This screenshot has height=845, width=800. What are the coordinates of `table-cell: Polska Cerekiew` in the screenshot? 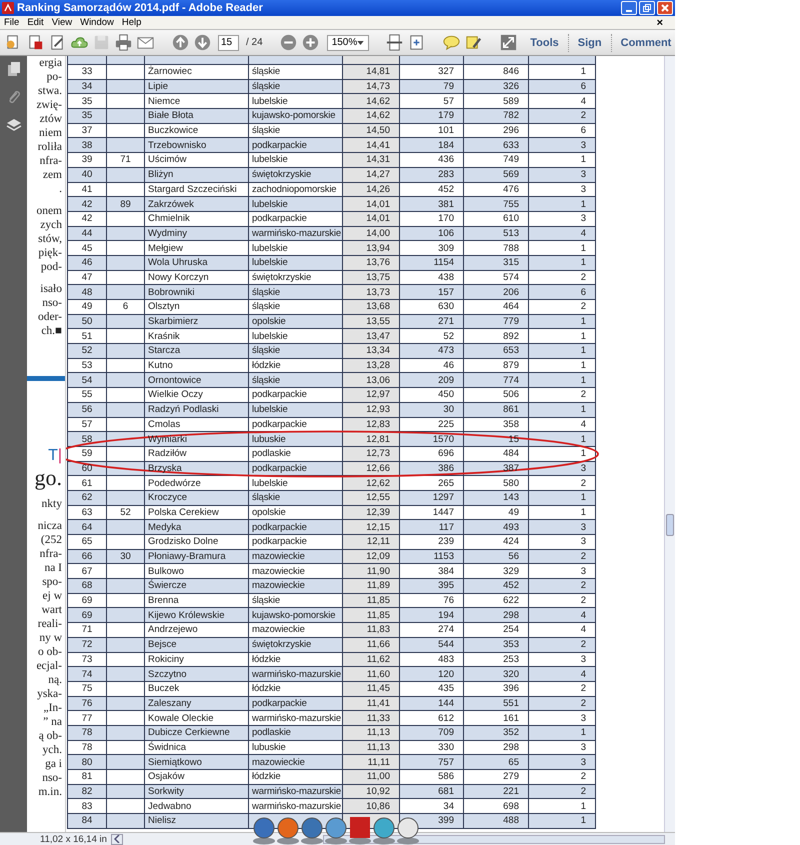 It's located at (197, 513).